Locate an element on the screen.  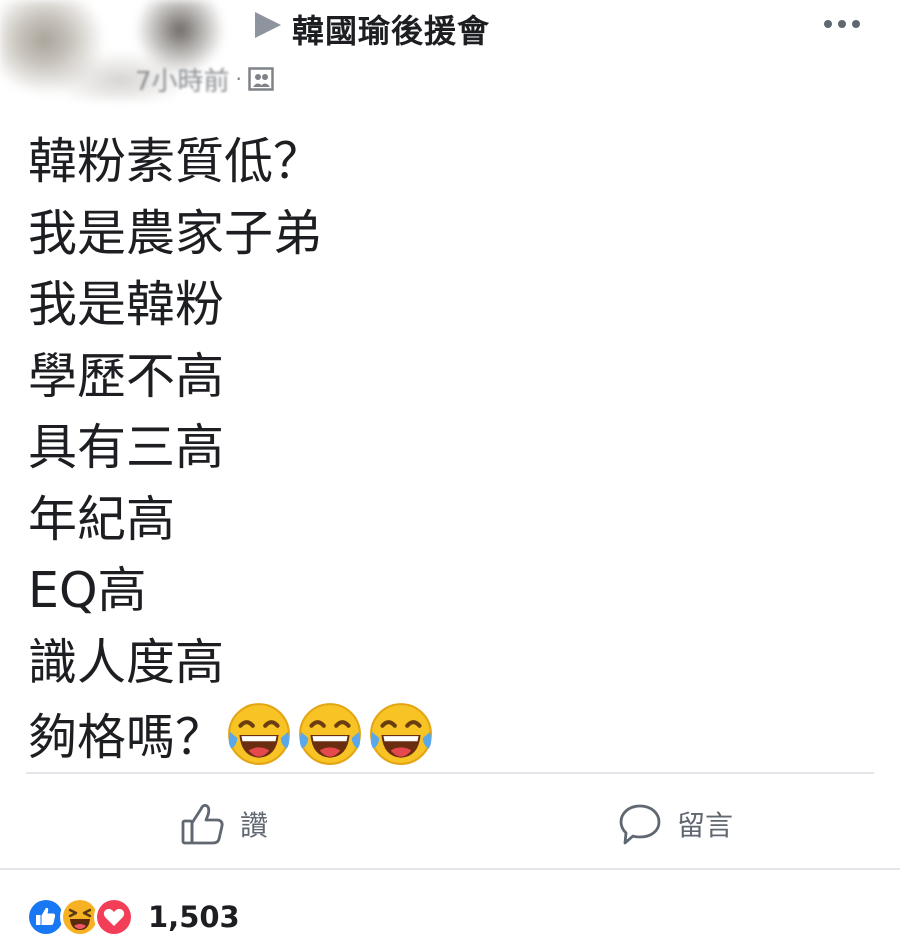
more-dots-icon is located at coordinates (842, 24).